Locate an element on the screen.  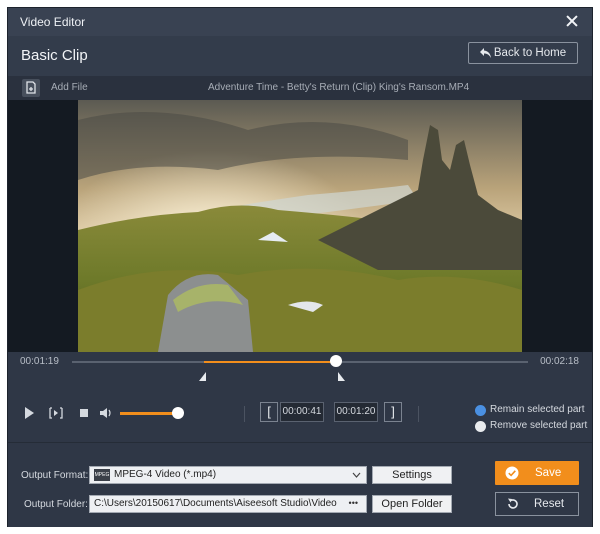
open-folder-button: Open Folder is located at coordinates (412, 504).